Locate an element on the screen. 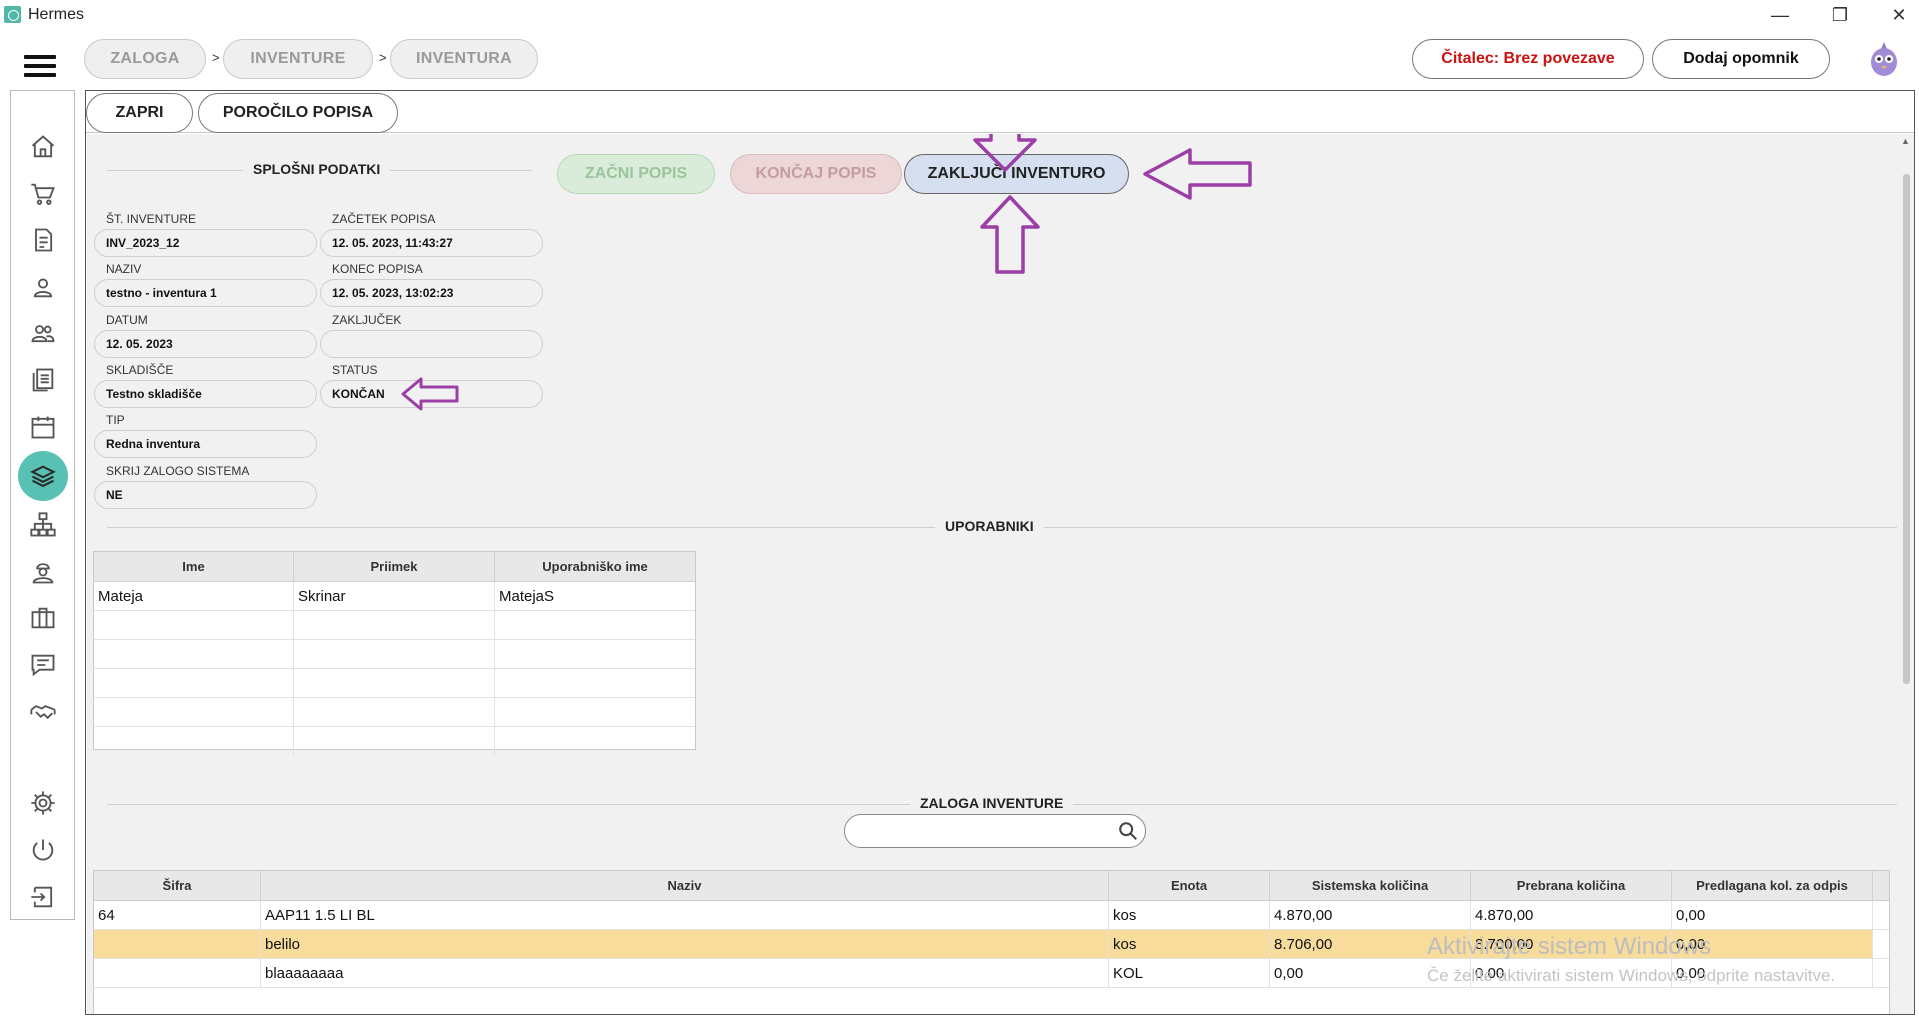  column-header-first-name: Ime is located at coordinates (194, 566).